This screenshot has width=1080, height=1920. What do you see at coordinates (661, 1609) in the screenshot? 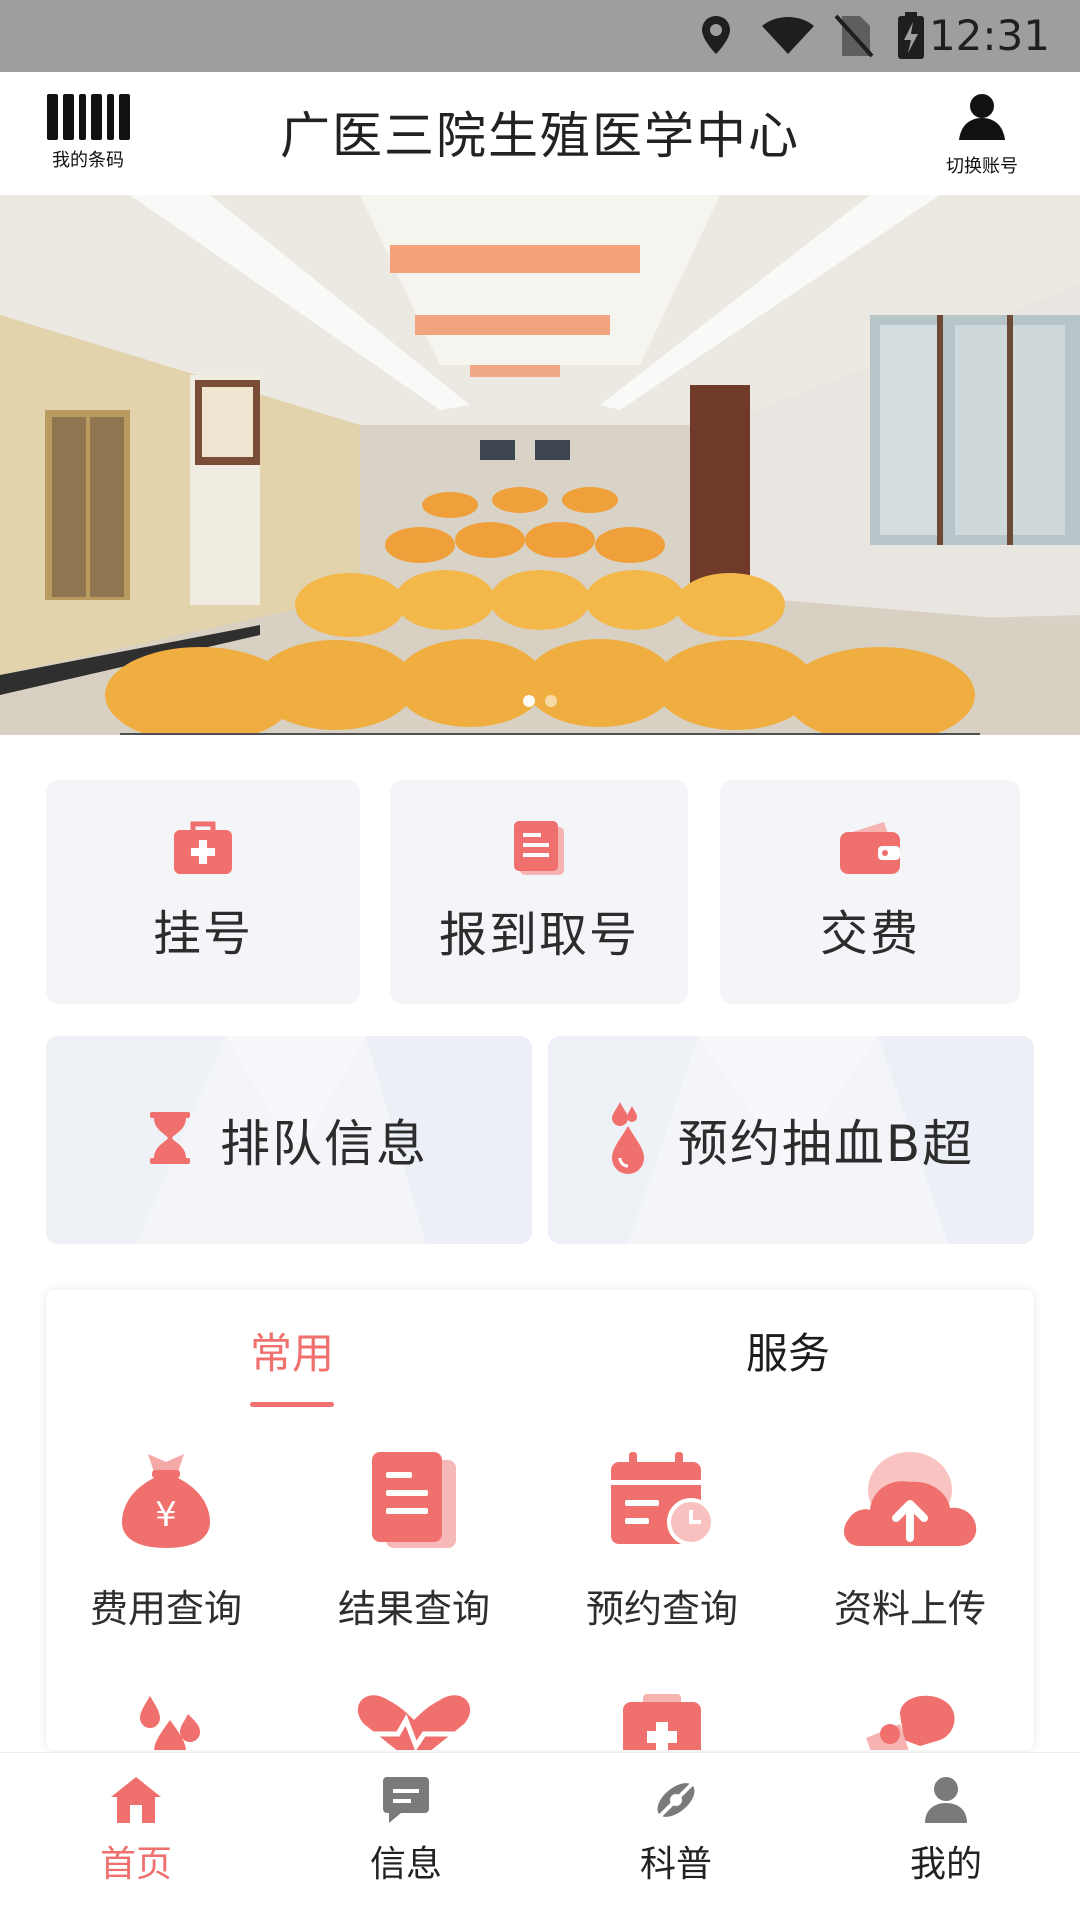
I see `appointment-query-label: 预约查询` at bounding box center [661, 1609].